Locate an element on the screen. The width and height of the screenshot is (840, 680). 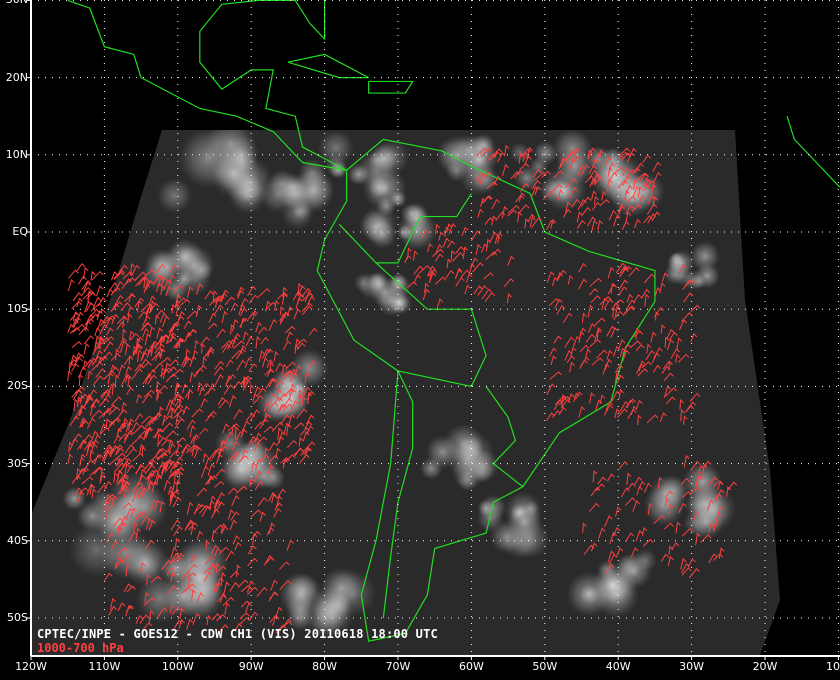
lon-label: 40W is located at coordinates (618, 666).